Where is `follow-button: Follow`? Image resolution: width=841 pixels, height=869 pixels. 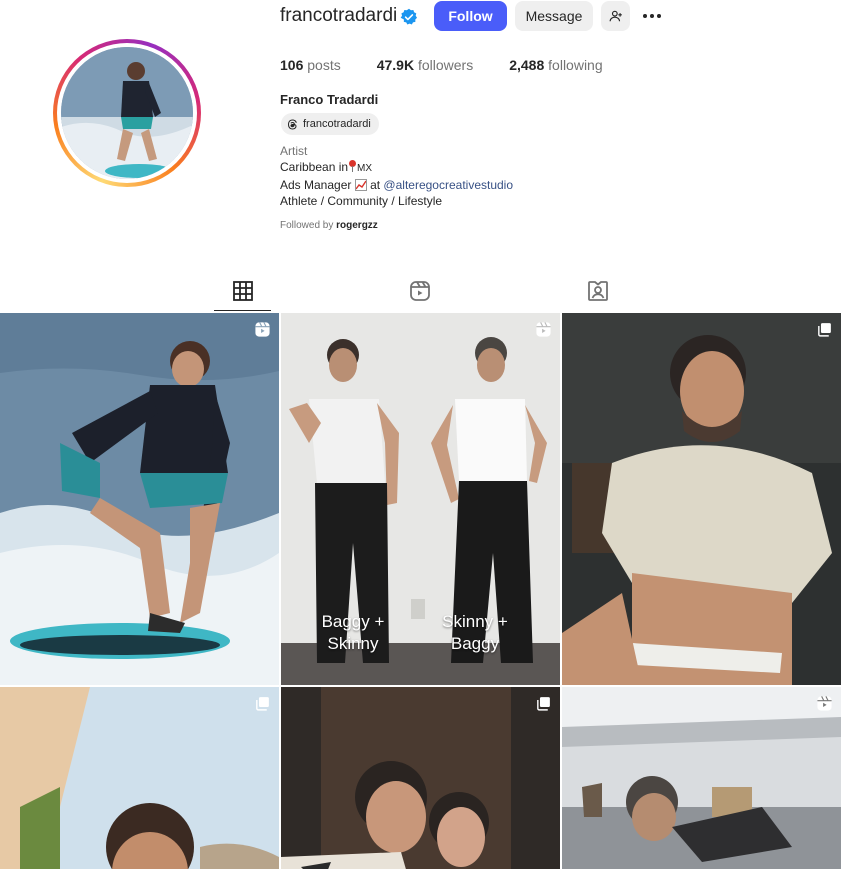
follow-button: Follow is located at coordinates (470, 16).